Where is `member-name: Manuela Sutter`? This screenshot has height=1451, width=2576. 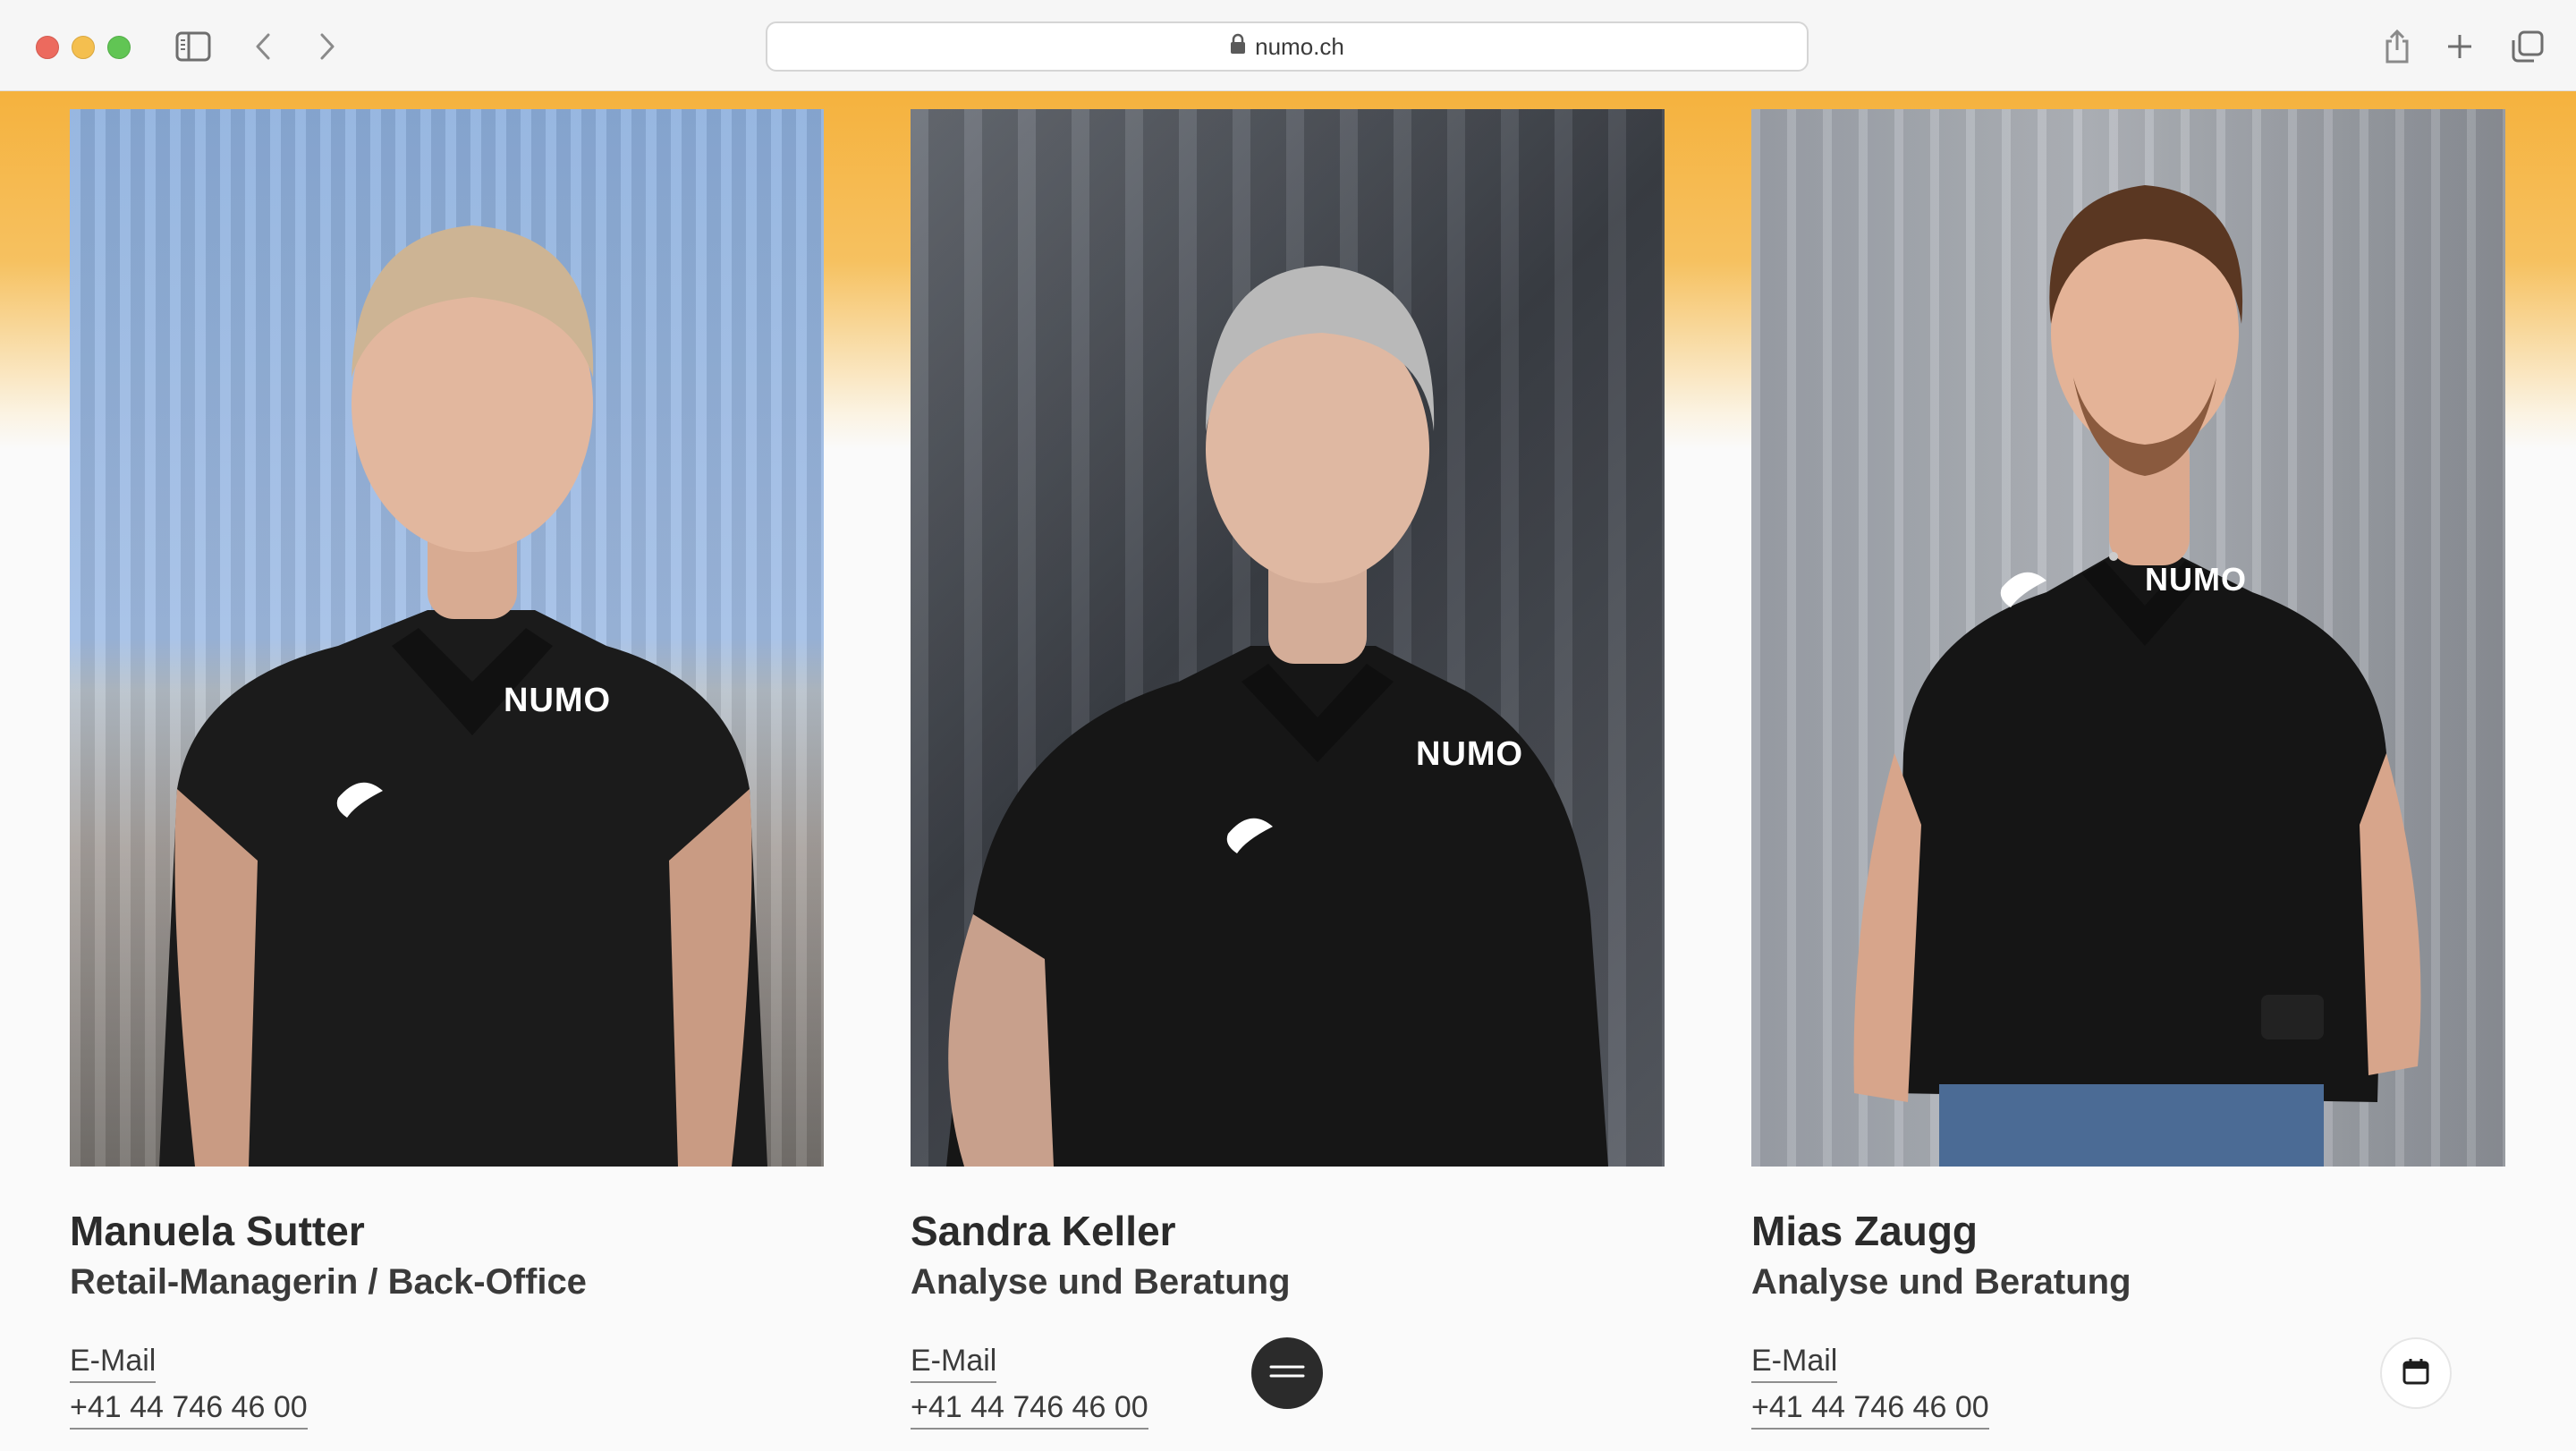
member-name: Manuela Sutter is located at coordinates (217, 1231).